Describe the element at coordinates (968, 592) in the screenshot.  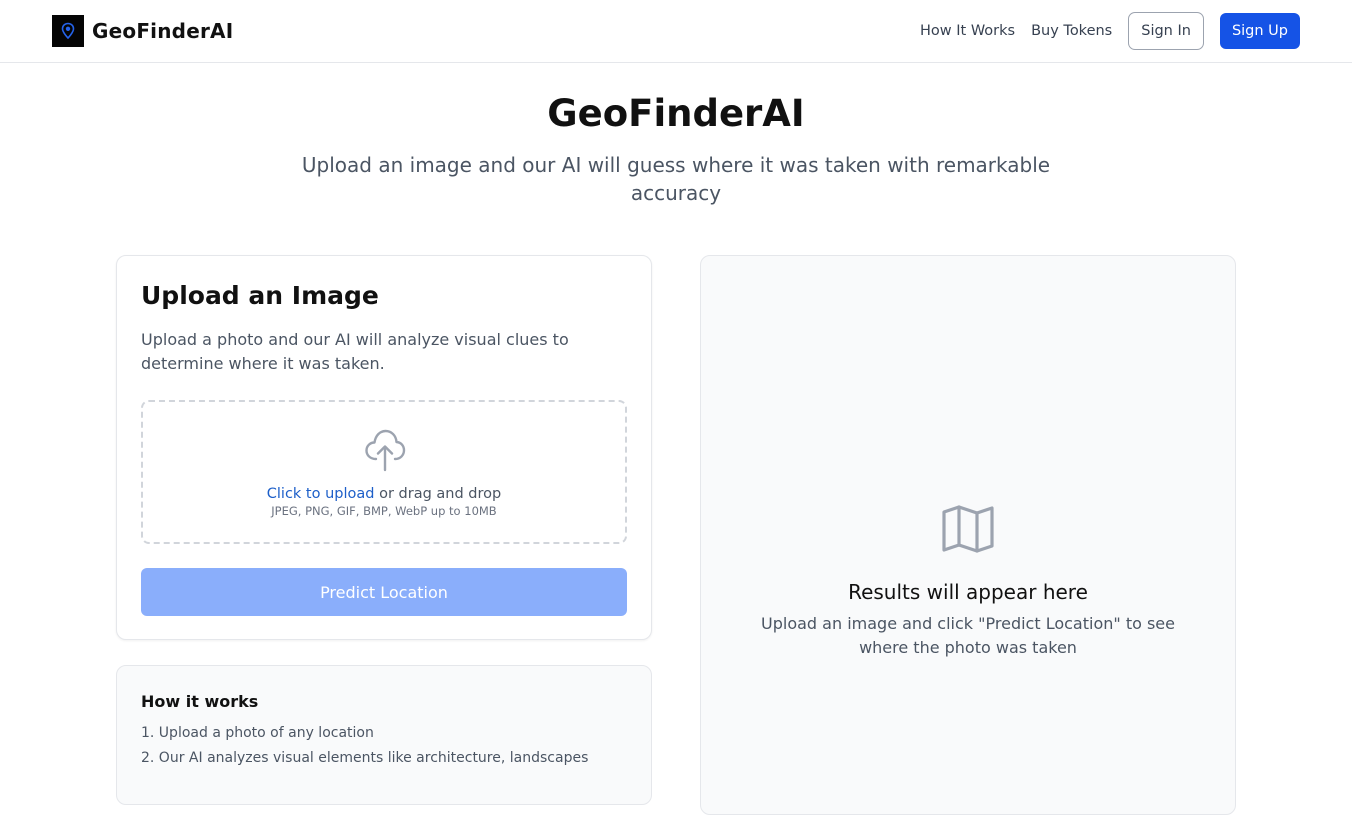
I see `results-placeholder-title: Results will appear here` at that location.